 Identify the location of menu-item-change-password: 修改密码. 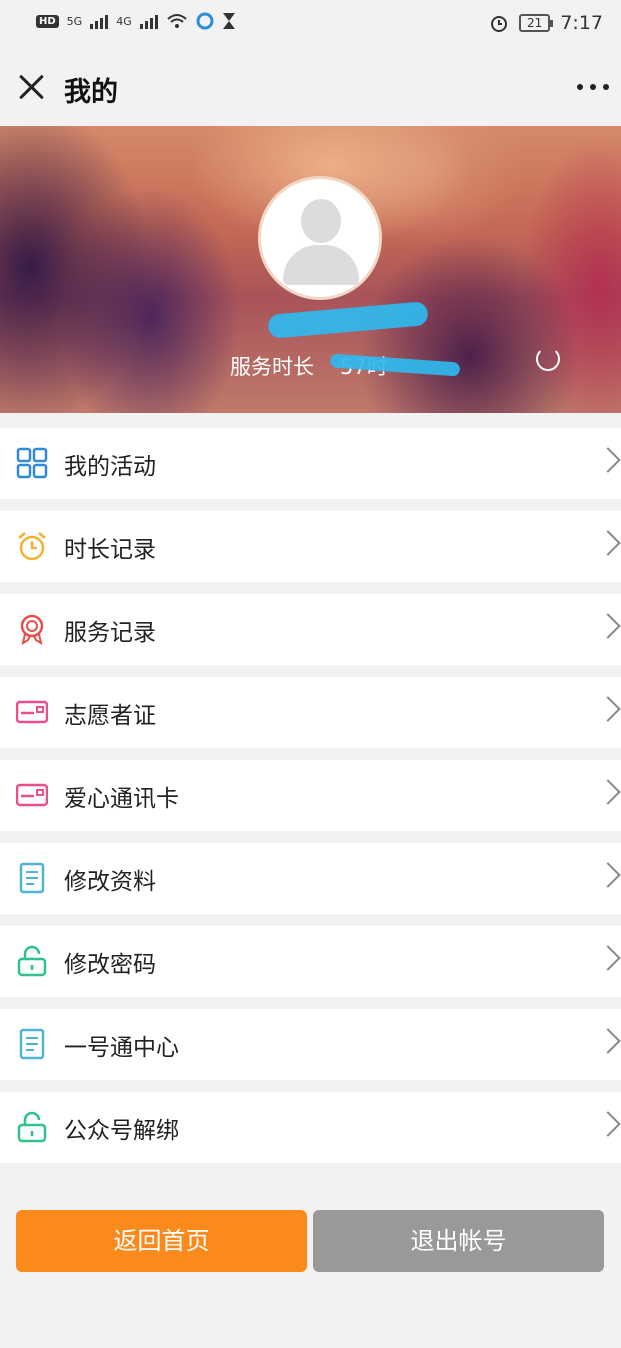
(310, 961).